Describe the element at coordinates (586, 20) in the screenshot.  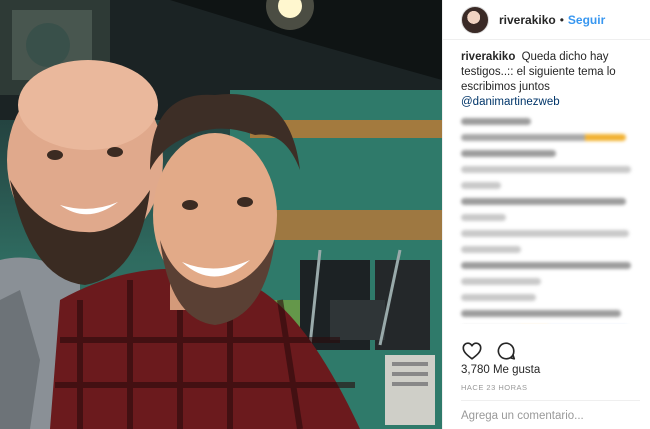
I see `follow-button: Seguir` at that location.